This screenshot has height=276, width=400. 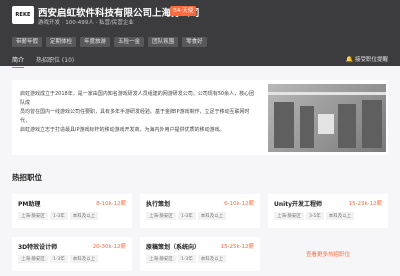 What do you see at coordinates (194, 42) in the screenshot?
I see `benefit-tag: 零食好` at bounding box center [194, 42].